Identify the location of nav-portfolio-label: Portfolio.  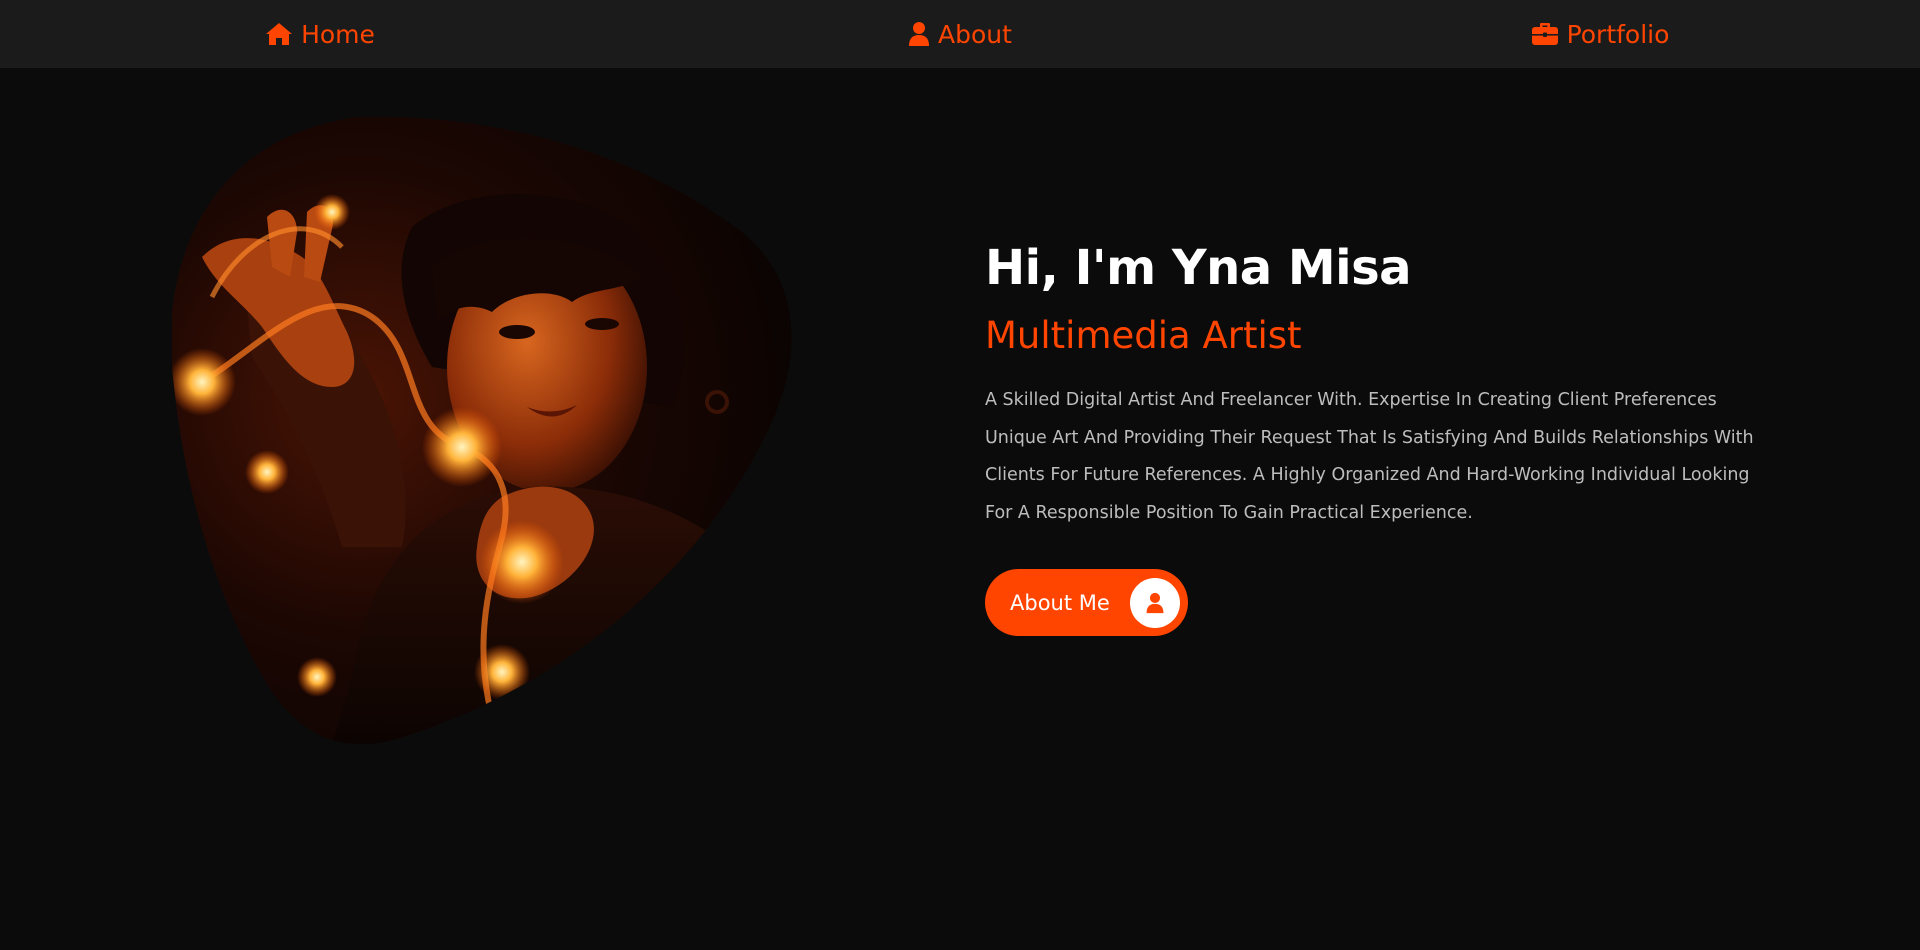
(1618, 34).